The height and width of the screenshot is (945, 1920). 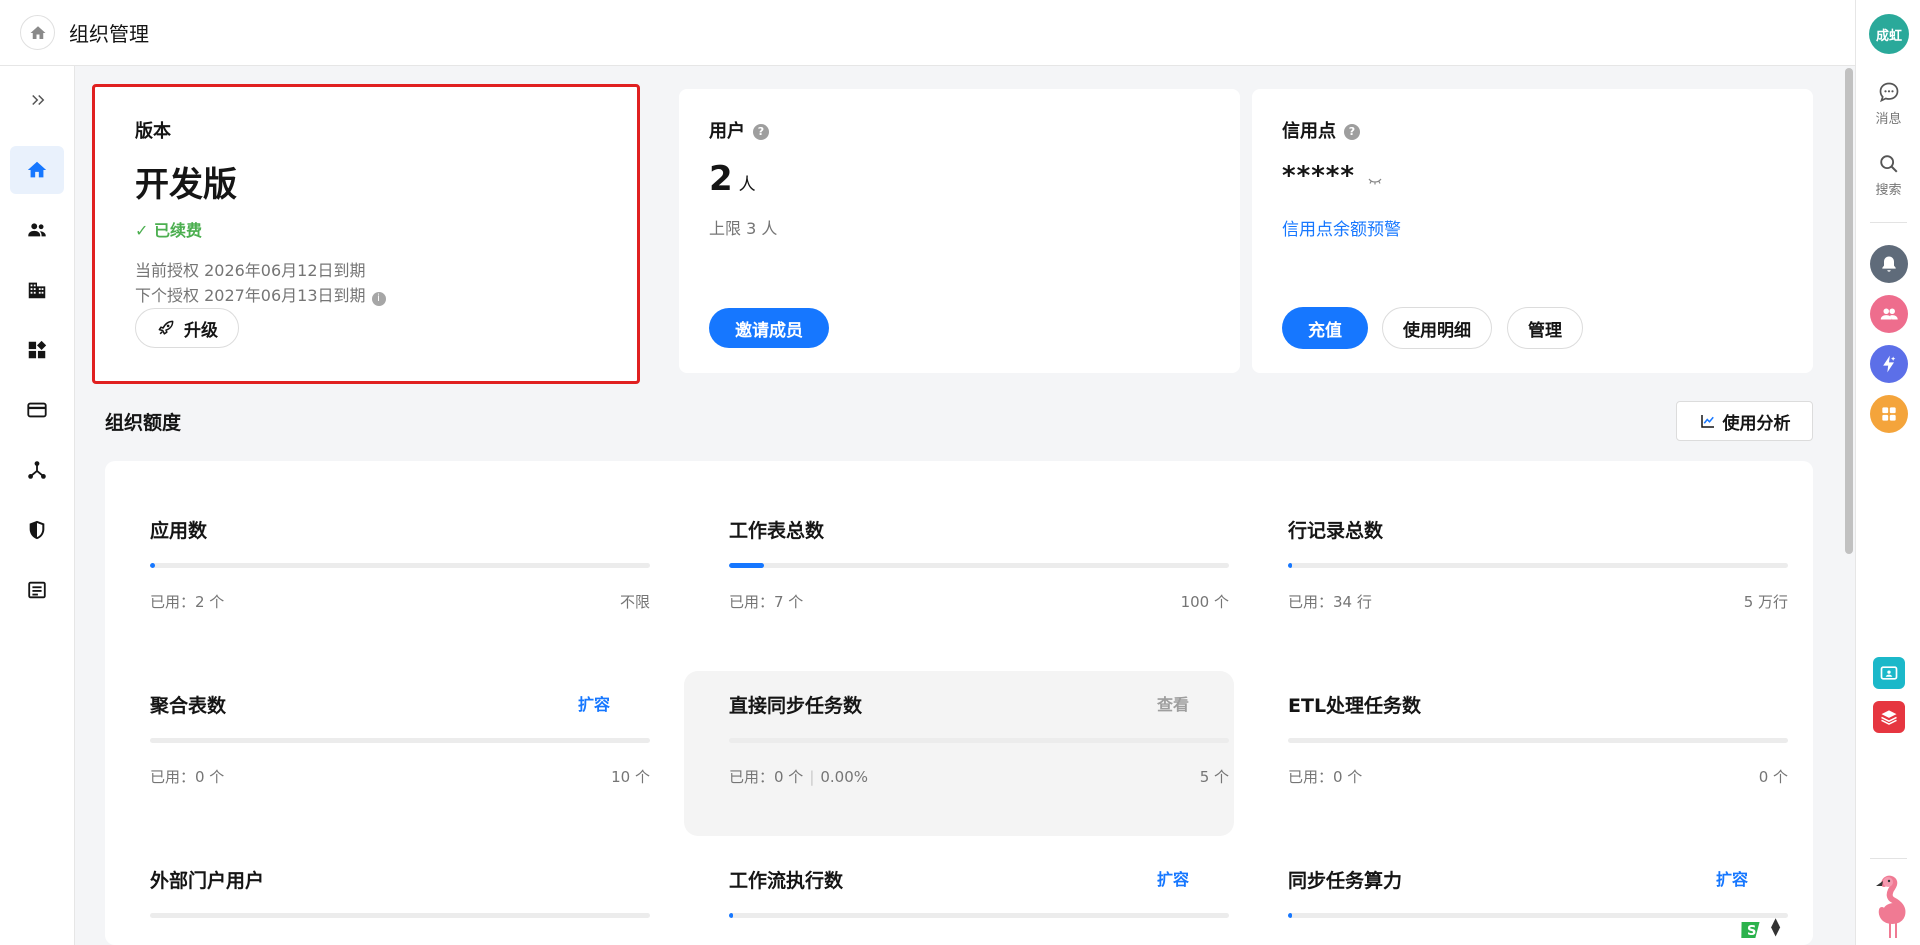 I want to click on quota-title: 同步任务算力, so click(x=1345, y=881).